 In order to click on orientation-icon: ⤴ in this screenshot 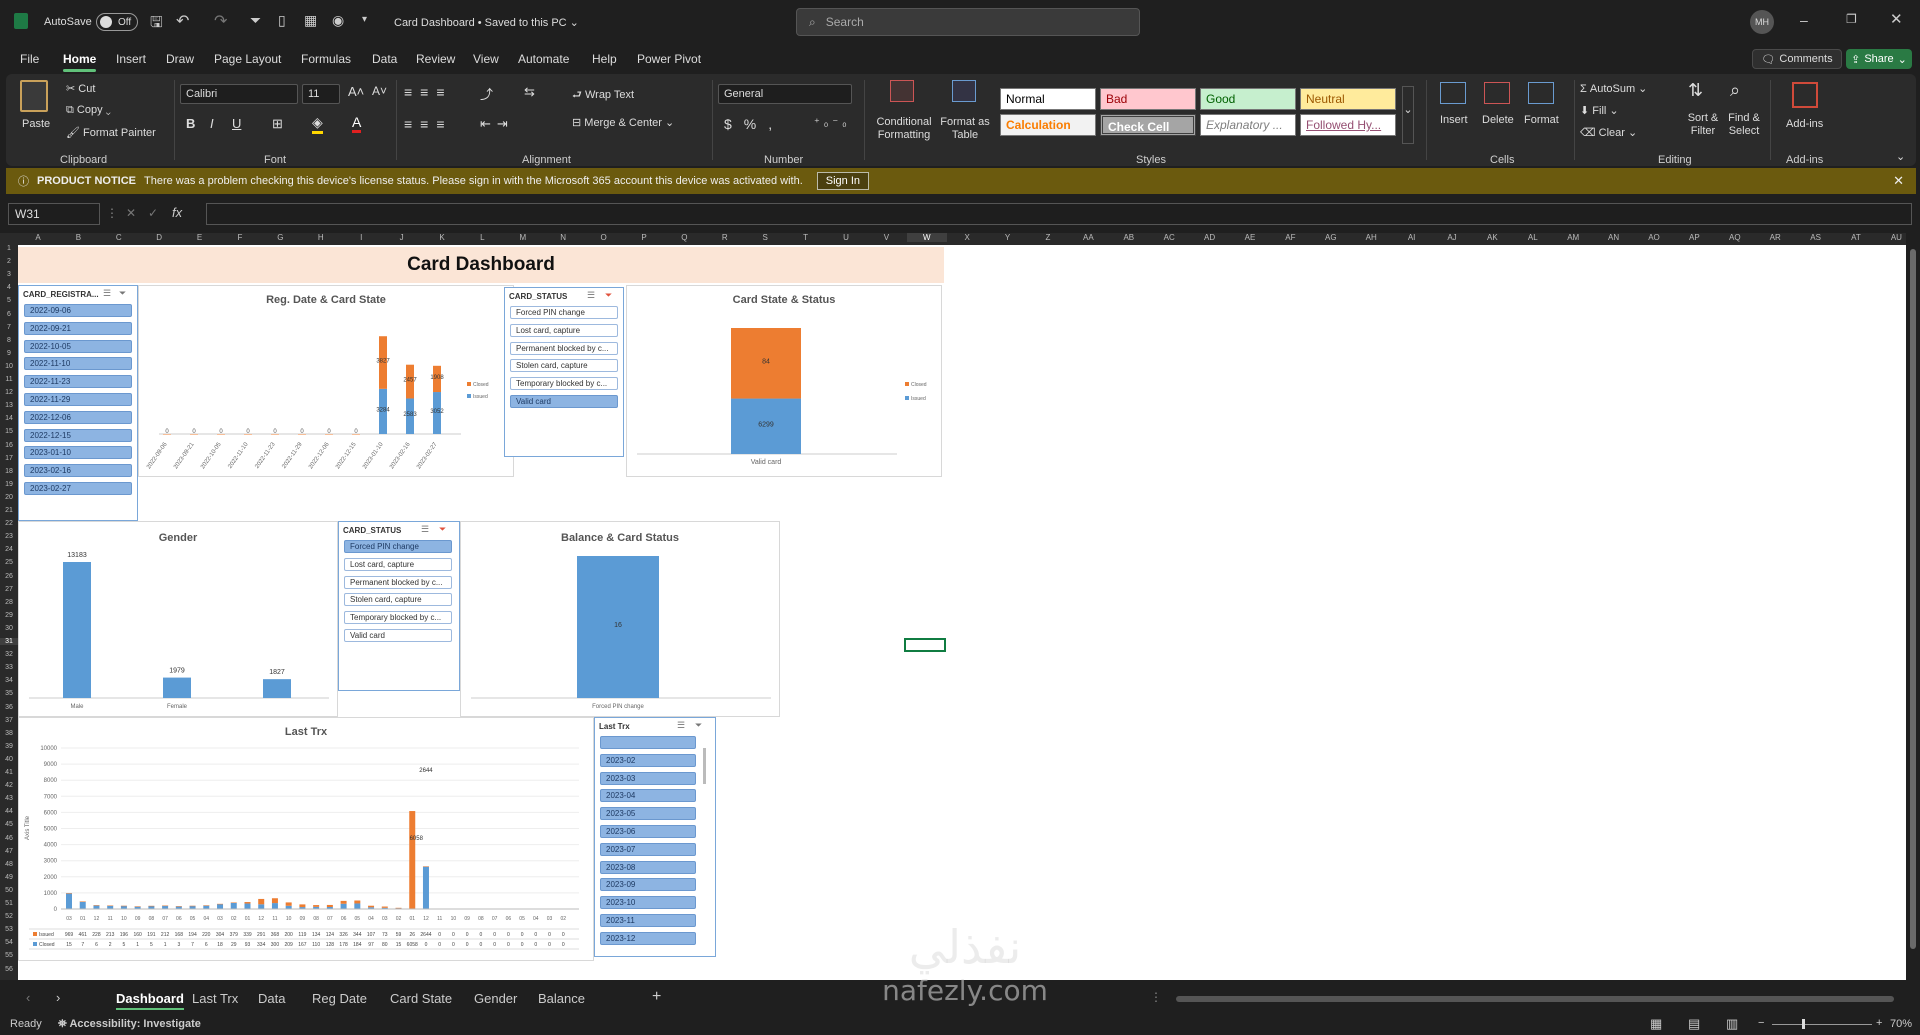, I will do `click(486, 93)`.